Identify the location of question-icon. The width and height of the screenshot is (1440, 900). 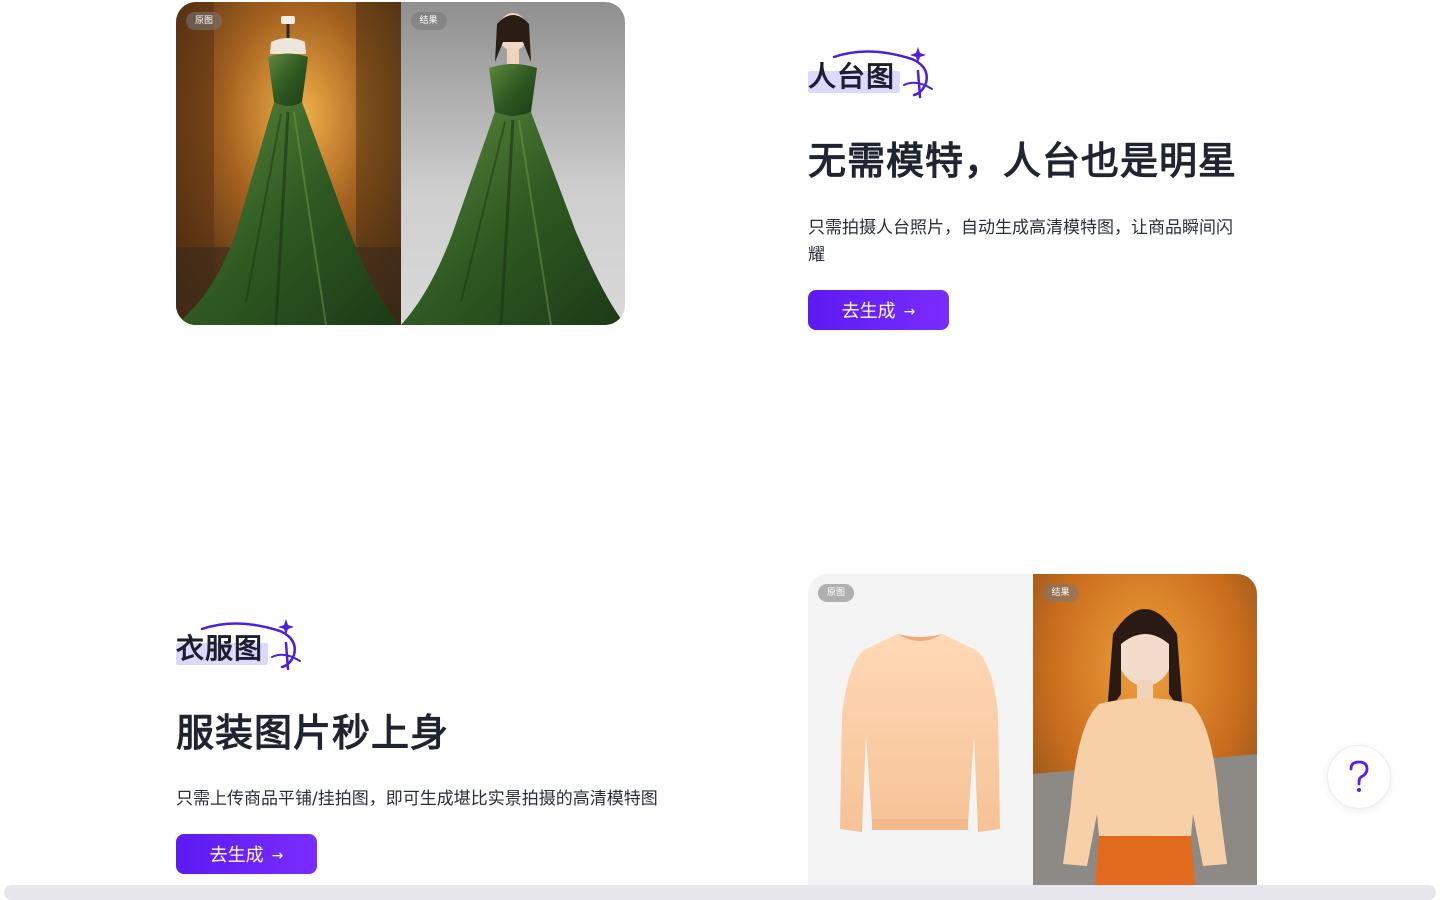
(1359, 776).